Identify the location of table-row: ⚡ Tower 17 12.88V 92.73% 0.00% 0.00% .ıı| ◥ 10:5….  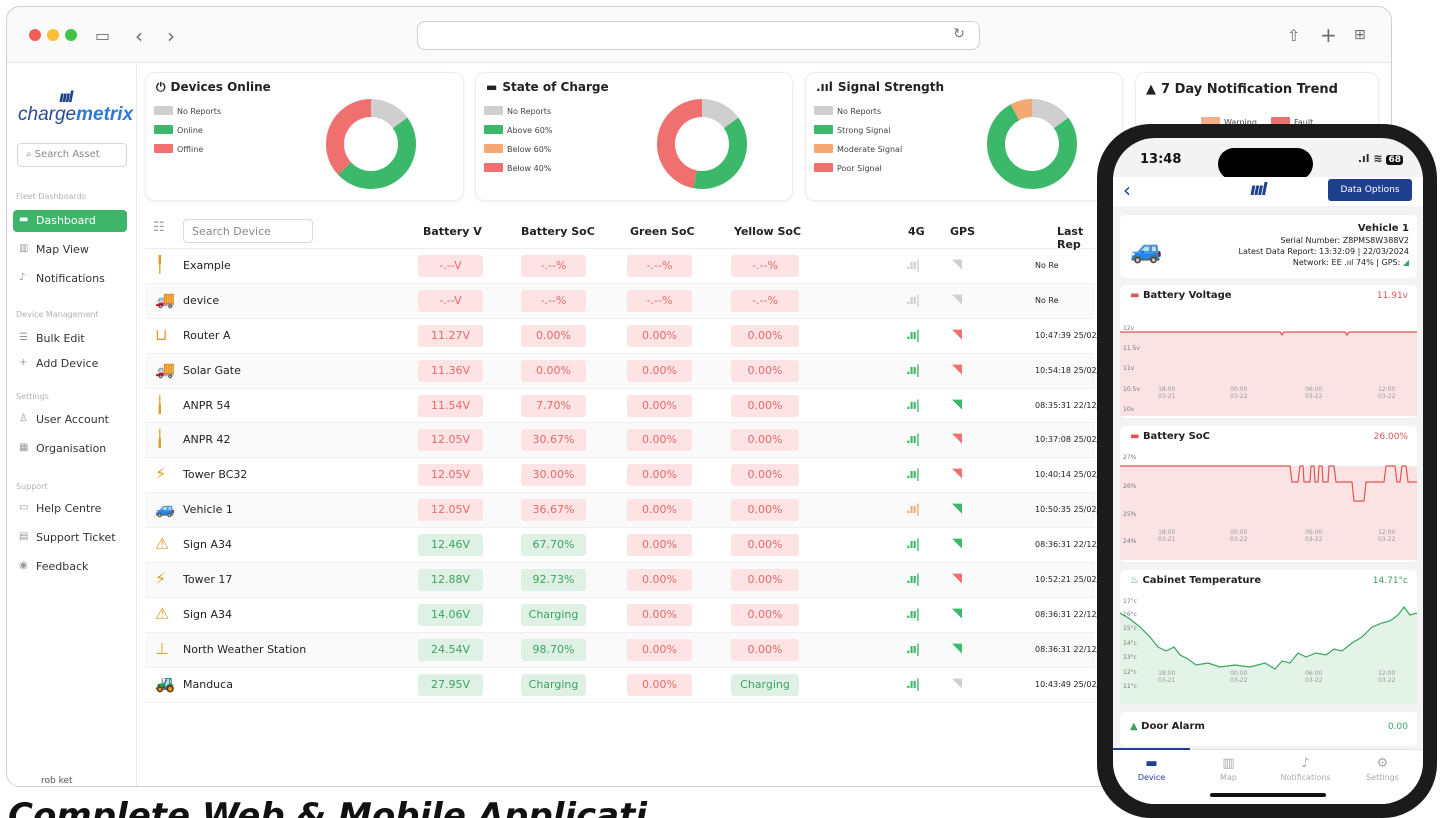
(622, 580).